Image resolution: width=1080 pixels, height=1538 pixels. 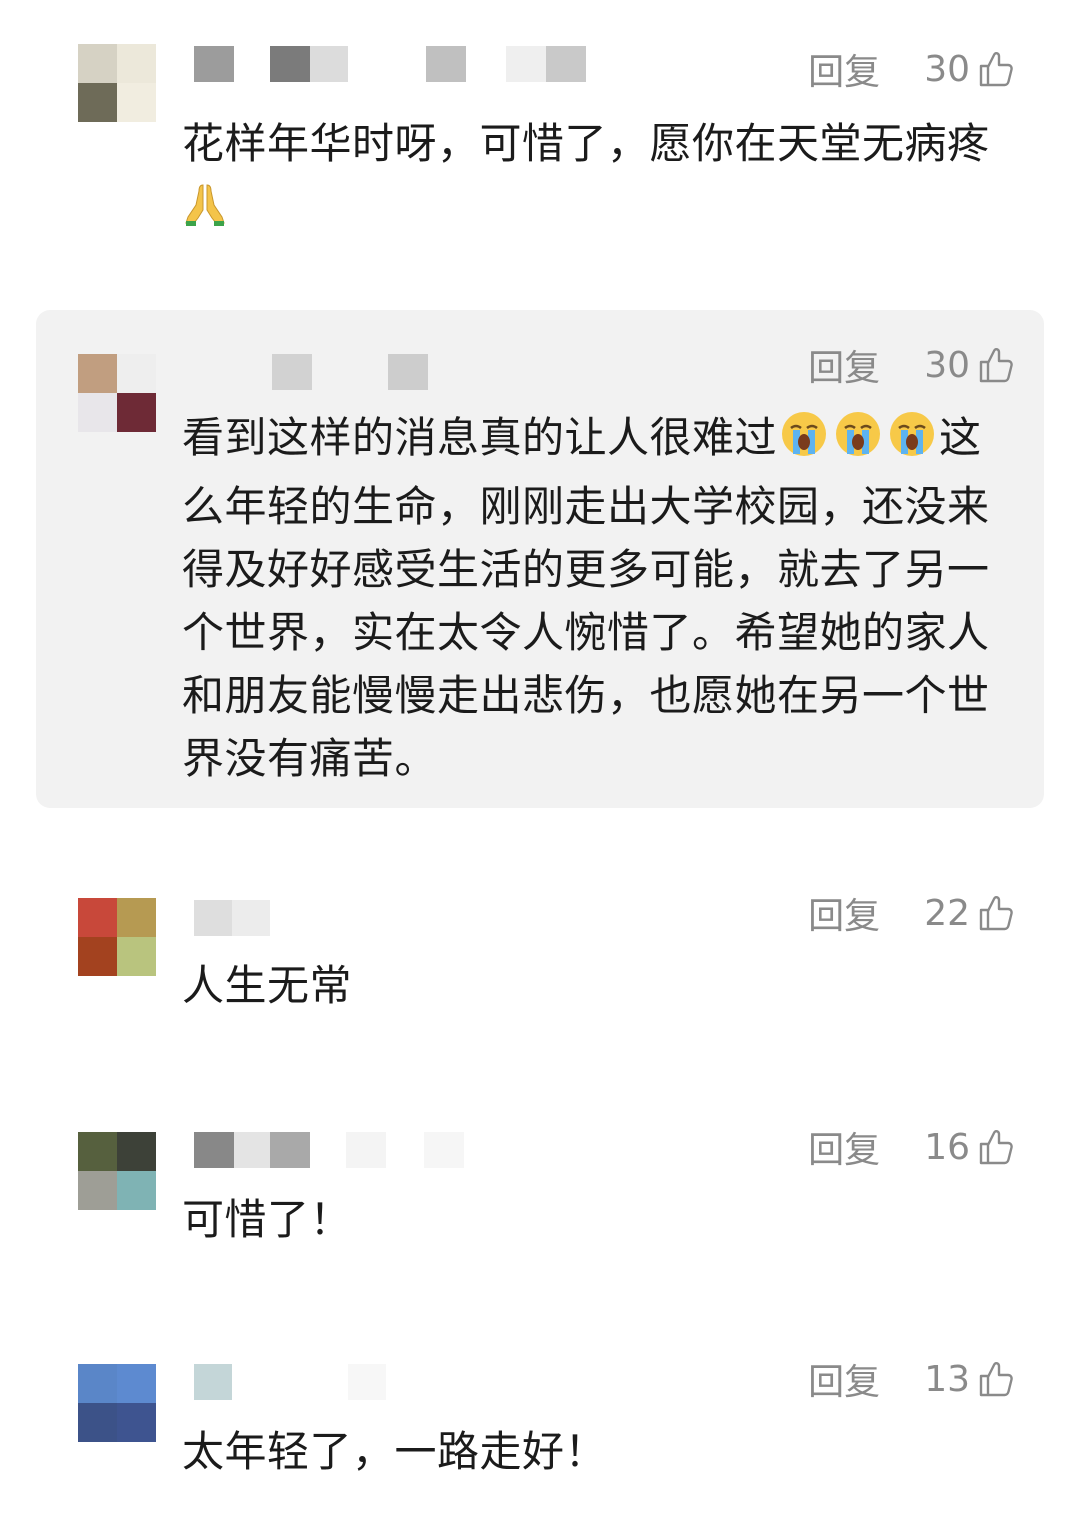 I want to click on like-button: 16, so click(x=970, y=1147).